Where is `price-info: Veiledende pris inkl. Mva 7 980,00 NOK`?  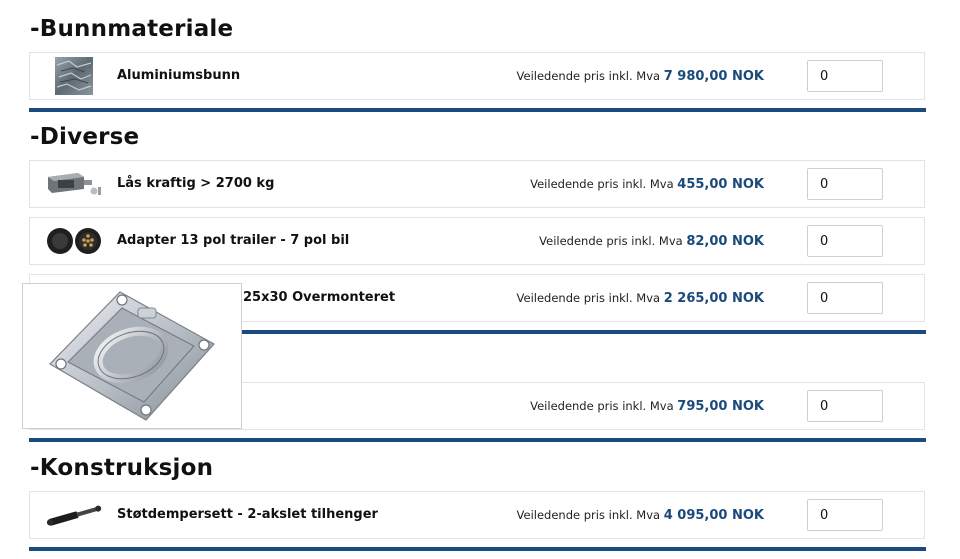
price-info: Veiledende pris inkl. Mva 7 980,00 NOK is located at coordinates (640, 76).